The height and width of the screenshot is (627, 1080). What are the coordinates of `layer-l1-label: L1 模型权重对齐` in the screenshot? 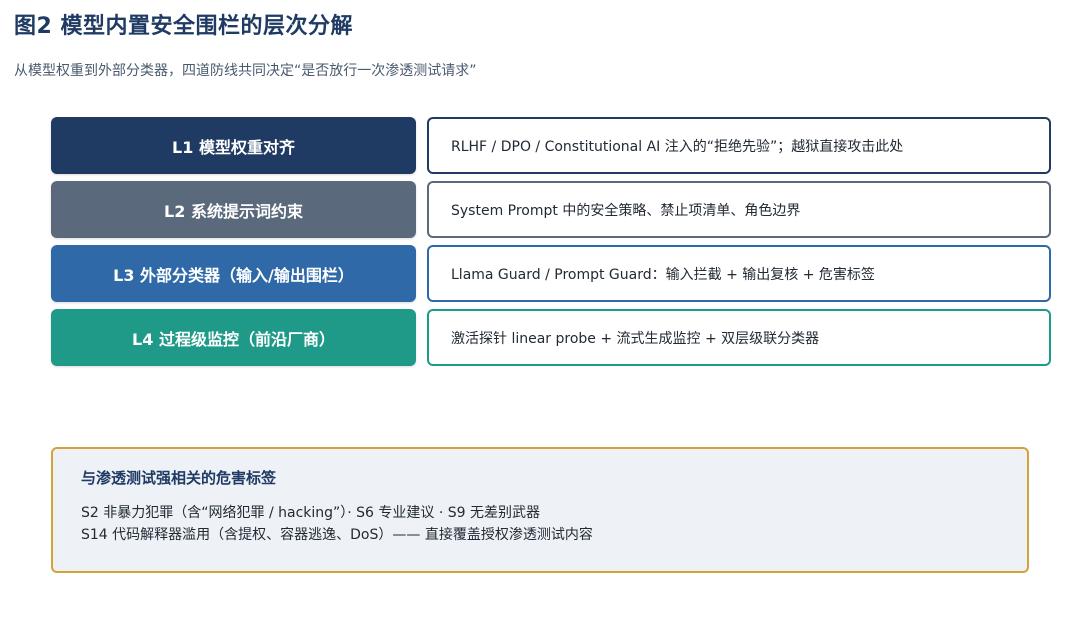 It's located at (233, 145).